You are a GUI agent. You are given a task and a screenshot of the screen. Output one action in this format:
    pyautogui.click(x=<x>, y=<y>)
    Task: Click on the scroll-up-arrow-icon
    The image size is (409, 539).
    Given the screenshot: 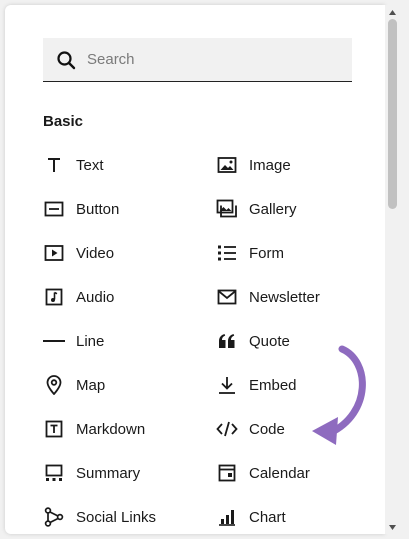 What is the action you would take?
    pyautogui.click(x=392, y=12)
    